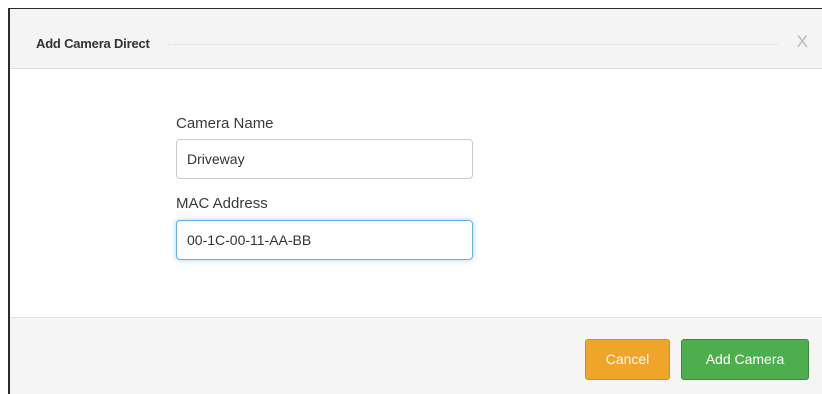 This screenshot has width=822, height=394. I want to click on header-divider, so click(473, 44).